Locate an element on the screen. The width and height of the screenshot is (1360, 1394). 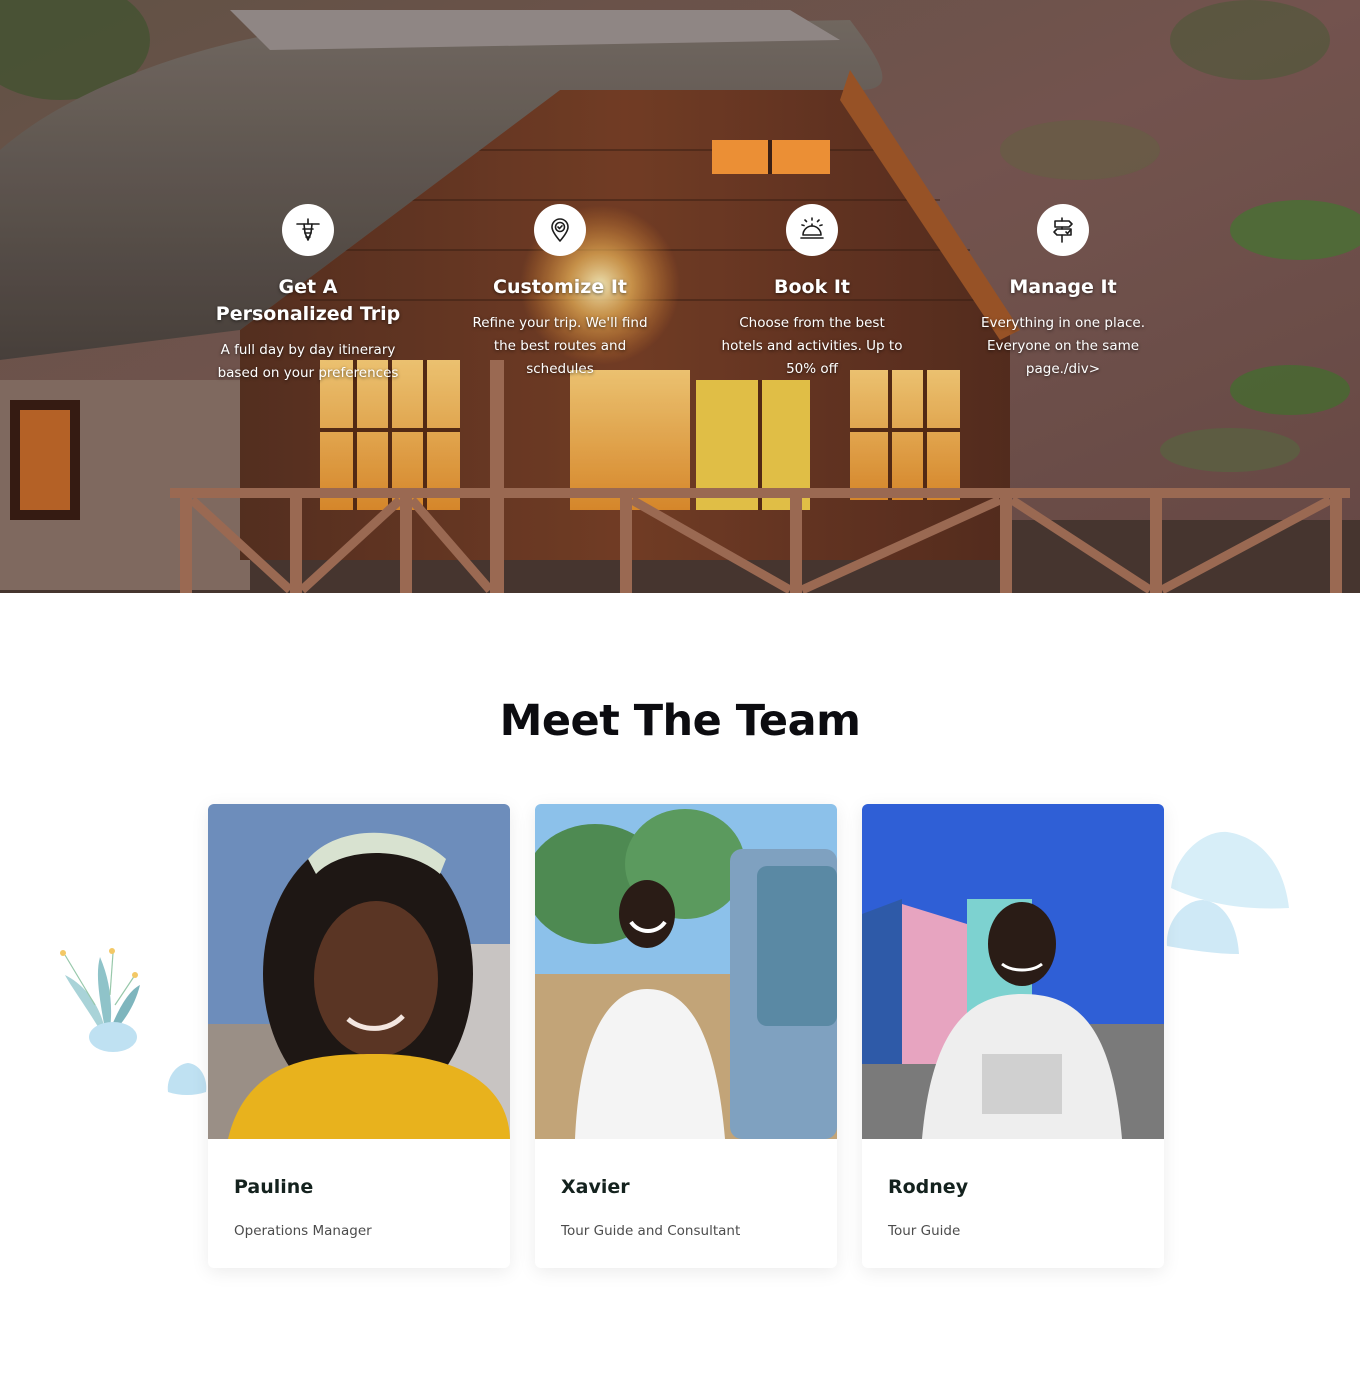
step-title-line1: Manage It is located at coordinates (1063, 287).